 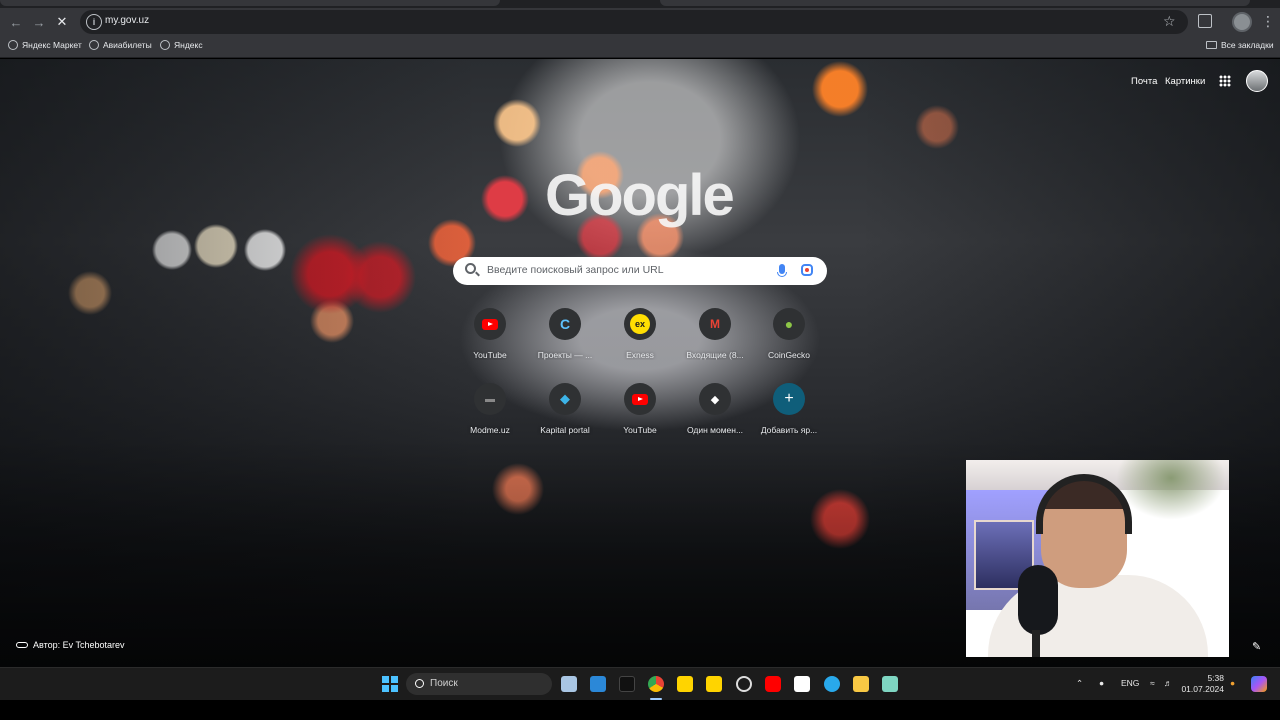 What do you see at coordinates (807, 270) in the screenshot?
I see `google-lens-icon` at bounding box center [807, 270].